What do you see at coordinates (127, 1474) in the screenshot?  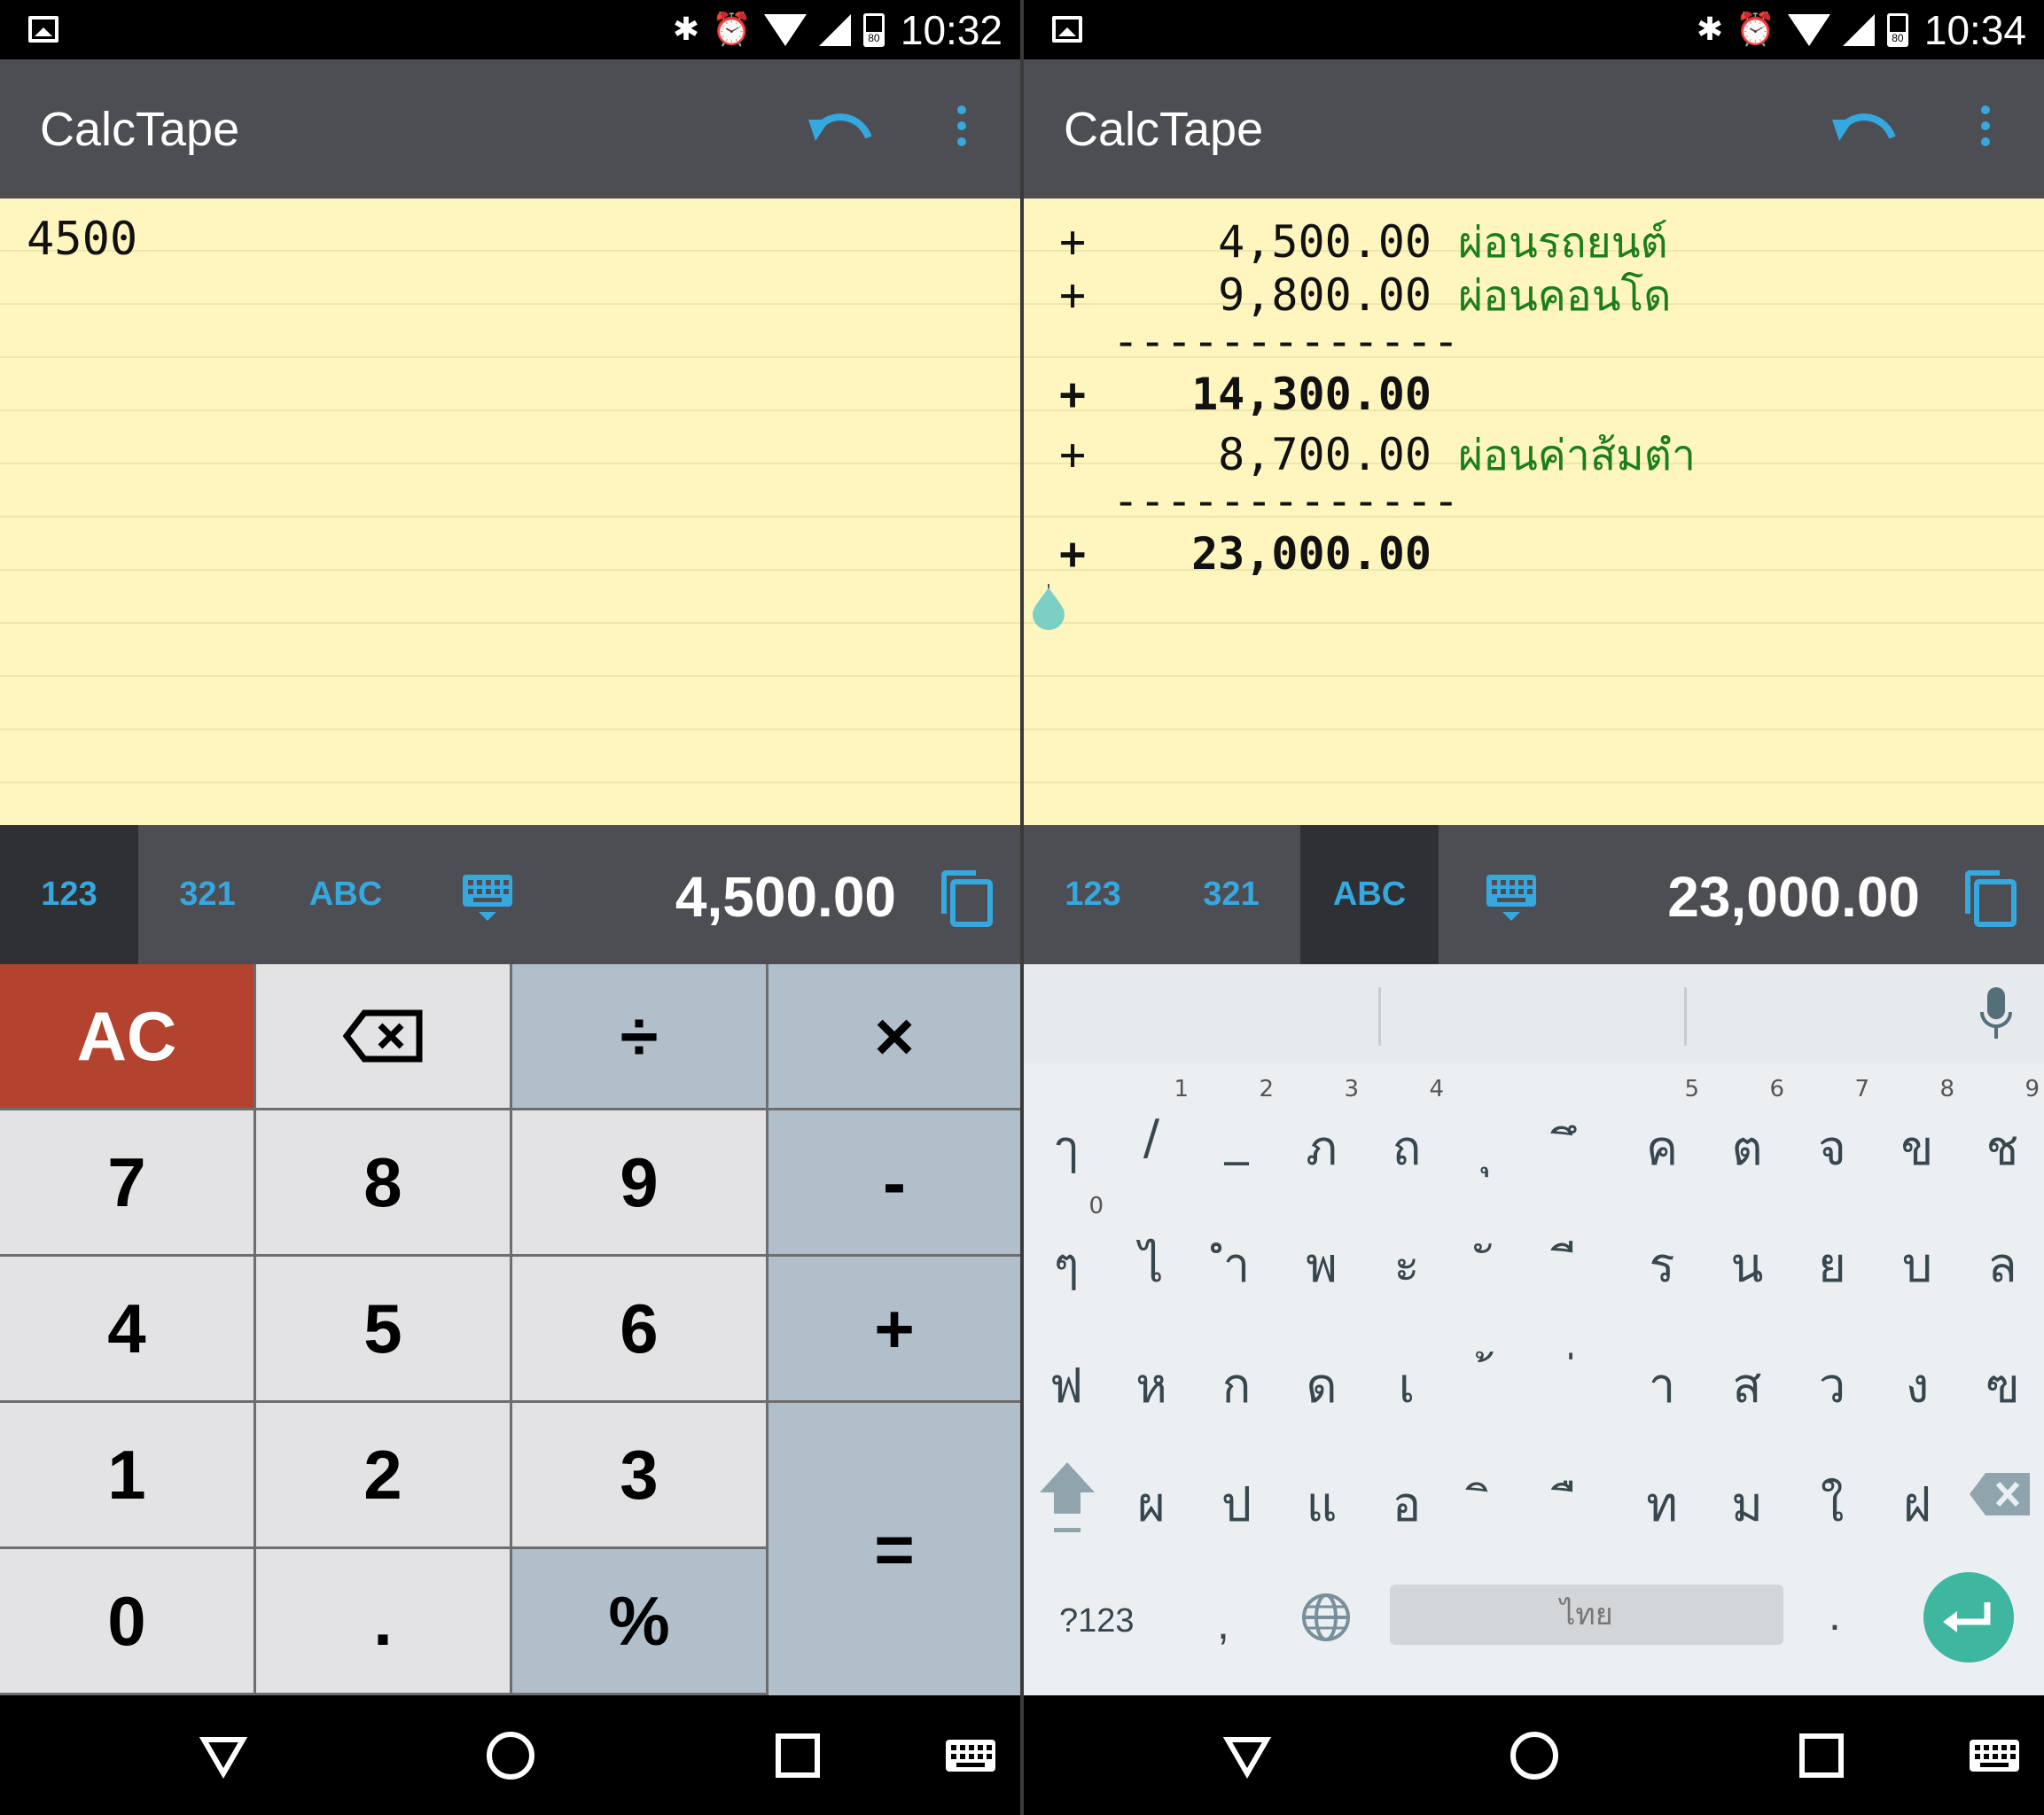 I see `key-1: 1` at bounding box center [127, 1474].